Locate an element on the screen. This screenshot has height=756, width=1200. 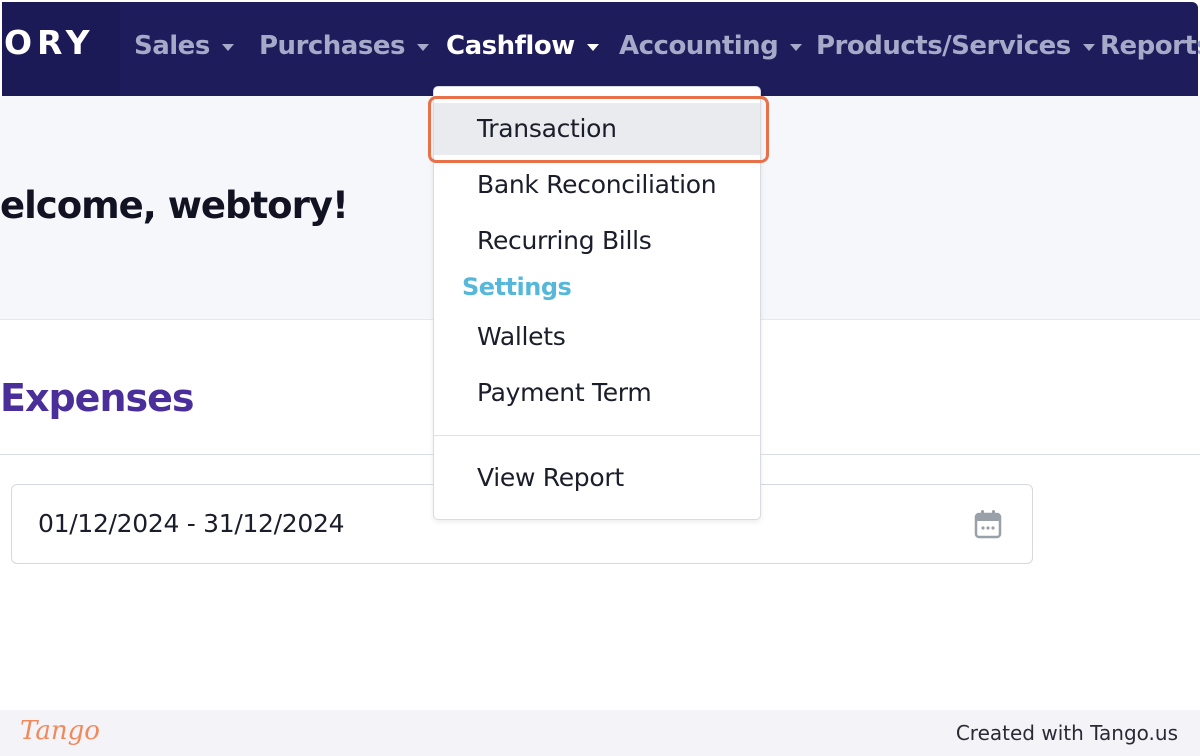
nav-accounting-label: Accounting is located at coordinates (699, 46).